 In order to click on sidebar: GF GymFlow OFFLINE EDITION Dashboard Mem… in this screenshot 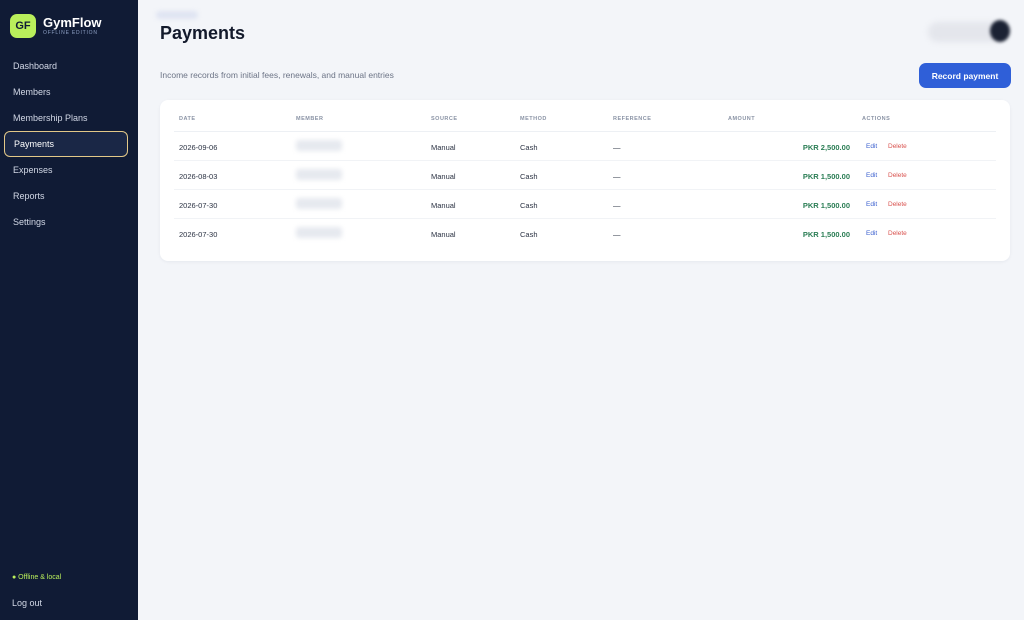, I will do `click(69, 310)`.